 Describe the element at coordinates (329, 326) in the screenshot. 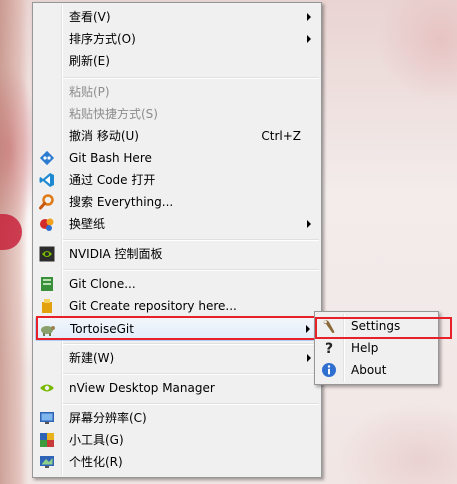

I see `settings-icon` at that location.